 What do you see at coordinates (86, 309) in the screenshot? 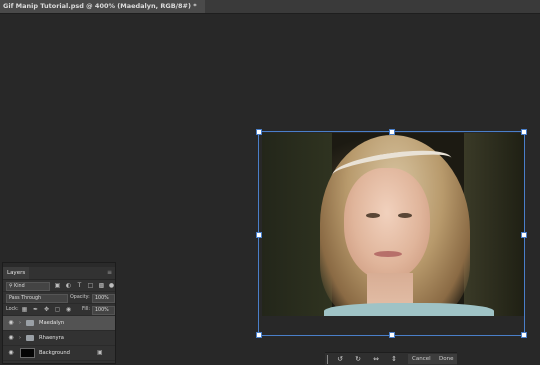
I see `fill-label: Fill:` at bounding box center [86, 309].